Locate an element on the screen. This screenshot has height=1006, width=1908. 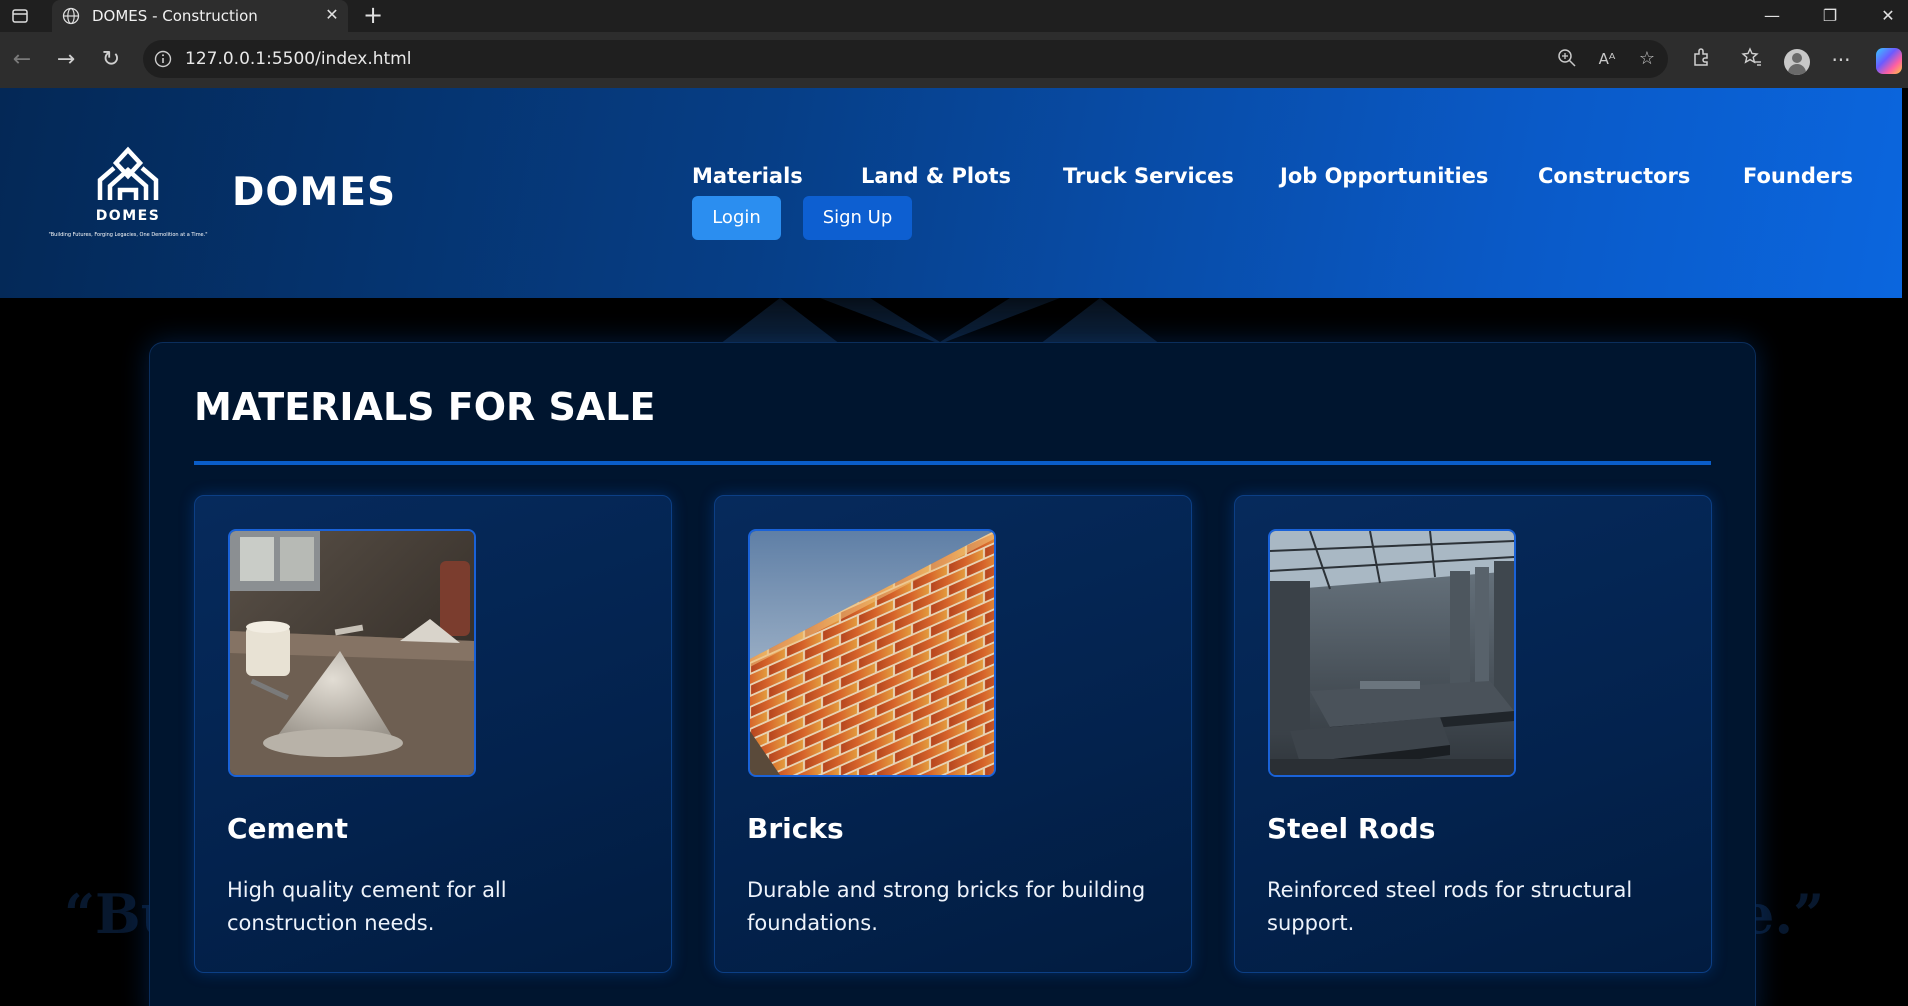
browser-toolbar: ← → ↻ 127.0.0.1:5500/index.html Aᴬ ☆ ··· is located at coordinates (954, 60).